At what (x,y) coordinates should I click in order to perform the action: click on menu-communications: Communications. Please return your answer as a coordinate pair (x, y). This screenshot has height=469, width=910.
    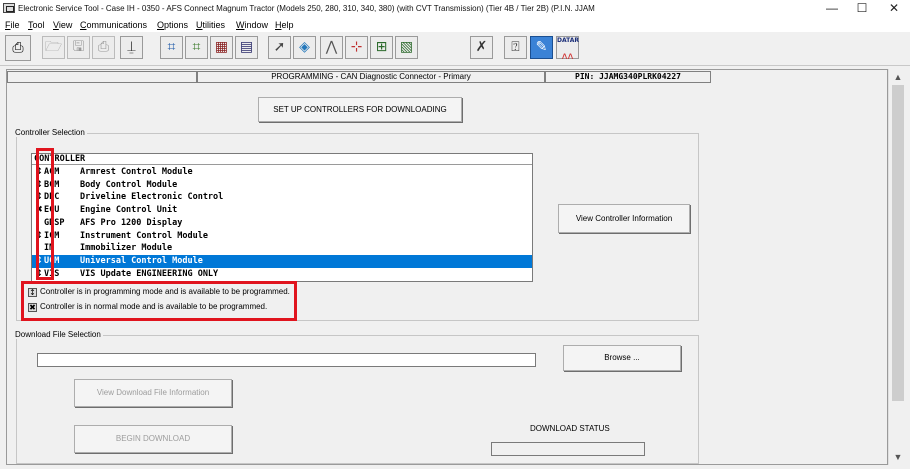
    Looking at the image, I should click on (113, 25).